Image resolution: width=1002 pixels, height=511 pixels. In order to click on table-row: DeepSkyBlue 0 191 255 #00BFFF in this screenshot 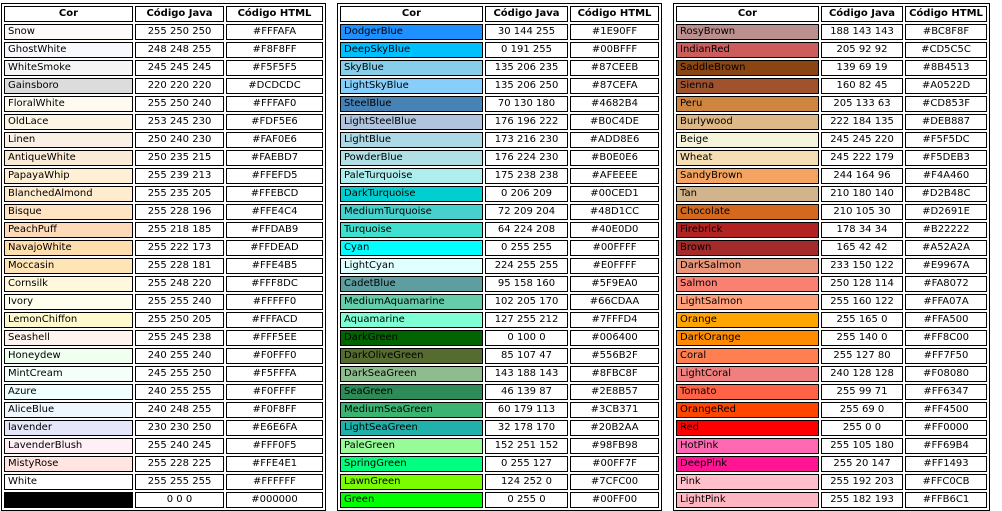, I will do `click(499, 50)`.